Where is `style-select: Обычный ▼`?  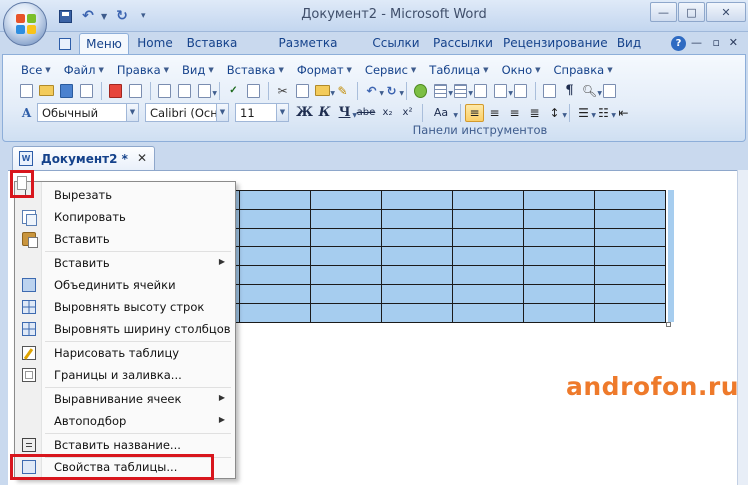
style-select: Обычный ▼ is located at coordinates (88, 112).